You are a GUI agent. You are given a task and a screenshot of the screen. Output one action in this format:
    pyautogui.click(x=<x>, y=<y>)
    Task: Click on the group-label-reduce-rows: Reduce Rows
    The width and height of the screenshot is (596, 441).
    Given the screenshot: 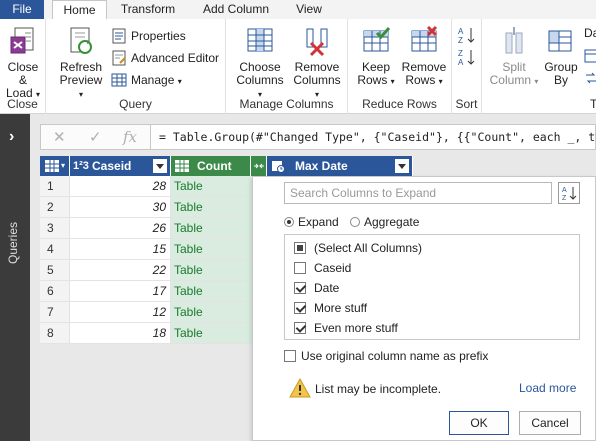 What is the action you would take?
    pyautogui.click(x=399, y=104)
    